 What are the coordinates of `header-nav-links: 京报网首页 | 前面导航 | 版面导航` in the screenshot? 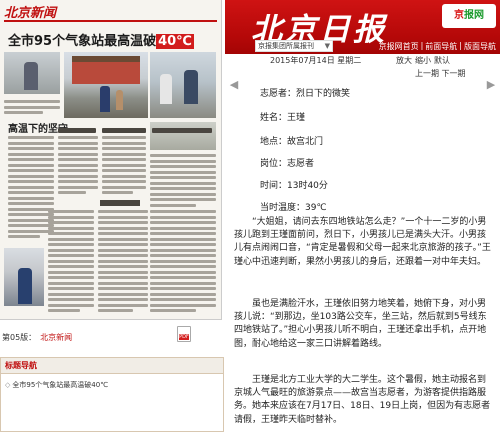 It's located at (437, 46).